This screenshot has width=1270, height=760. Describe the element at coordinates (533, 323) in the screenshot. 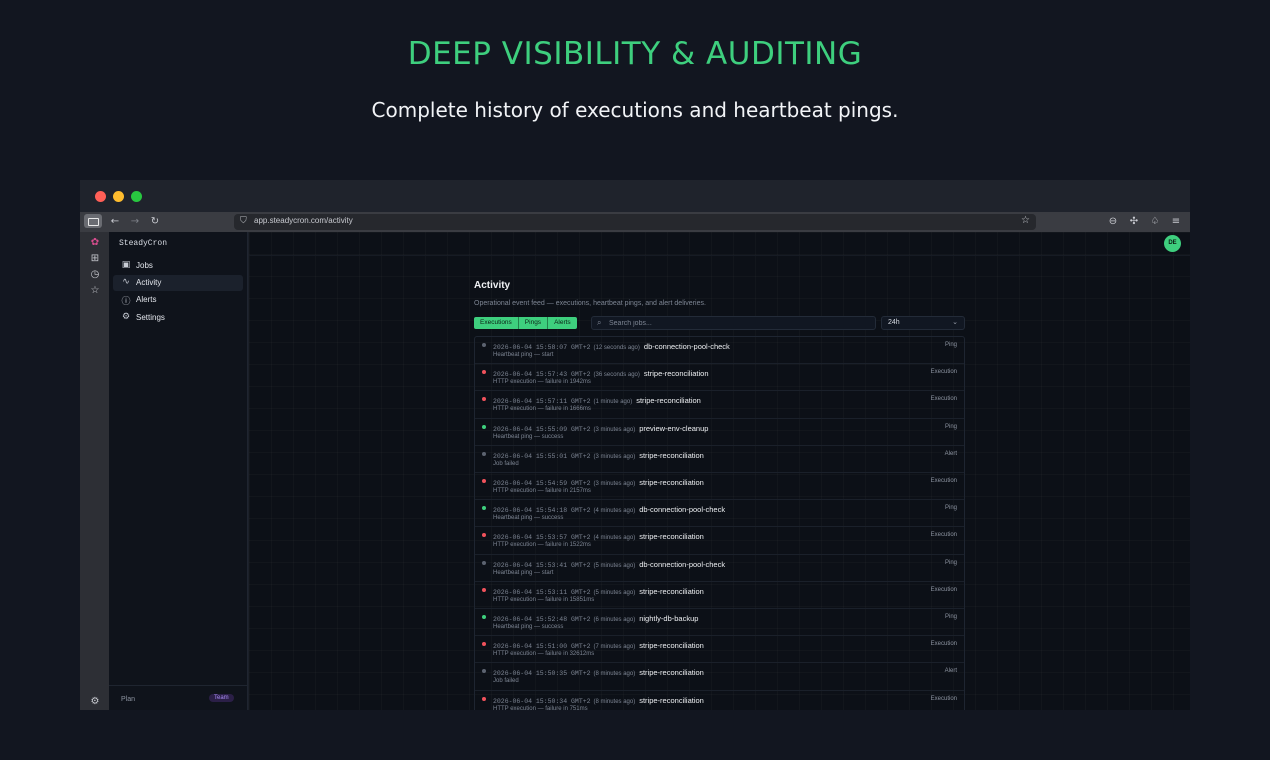

I see `filter-pings-button: Pings` at that location.